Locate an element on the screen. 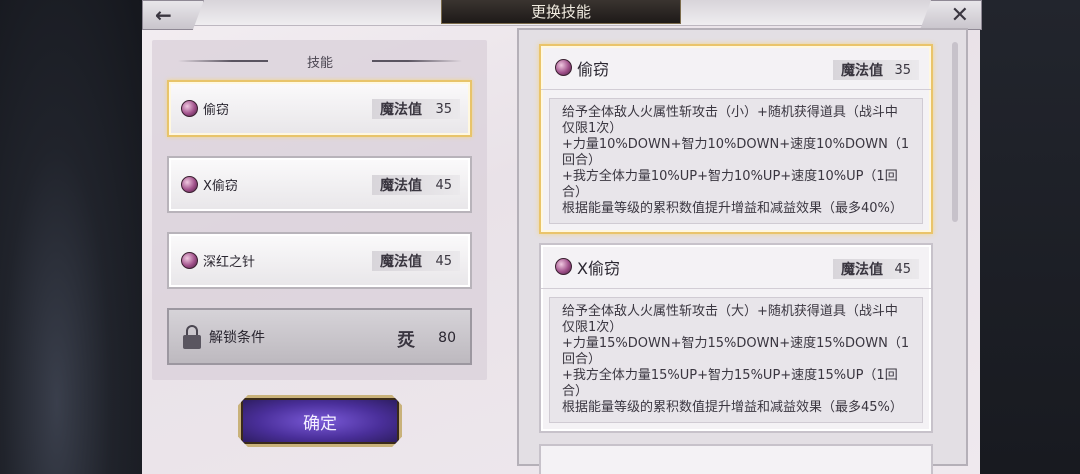  desc-line: +力量10%DOWN+智力10%DOWN+速度10%DOWN（1回合） is located at coordinates (736, 152).